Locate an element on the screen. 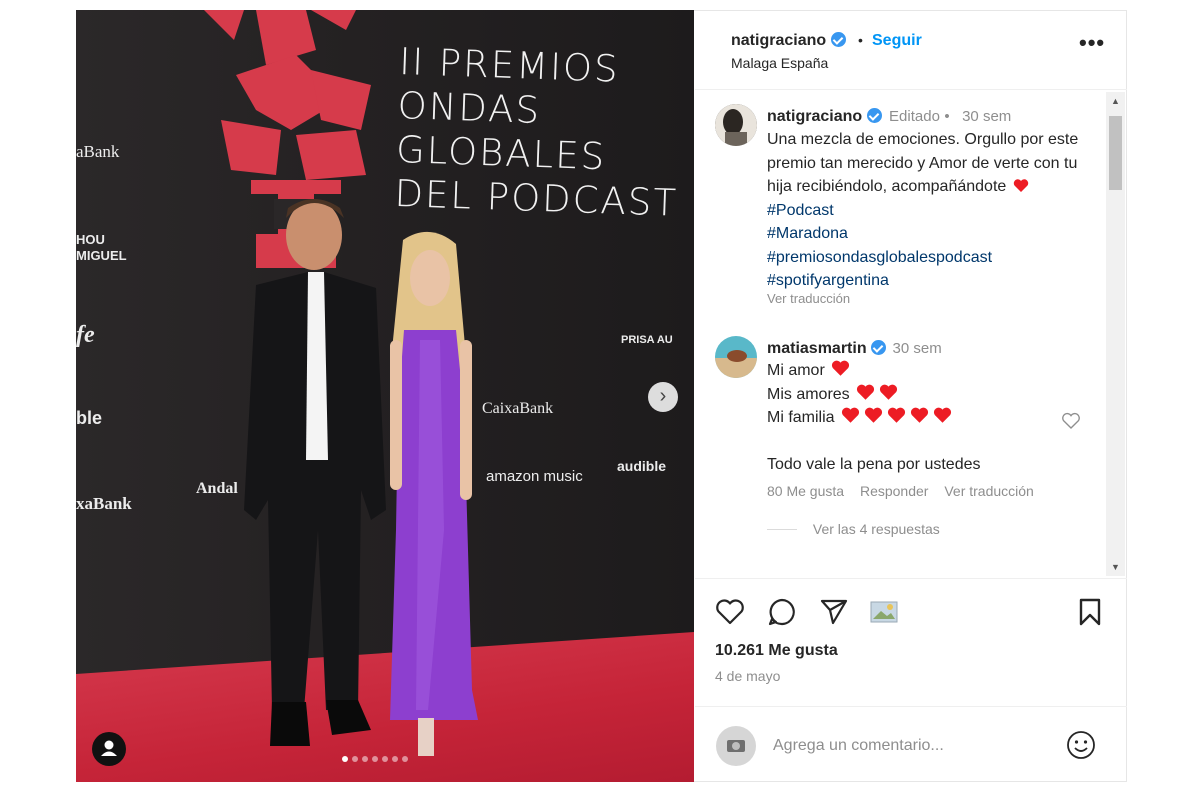  sponsor-logo: PRISA AU is located at coordinates (647, 340).